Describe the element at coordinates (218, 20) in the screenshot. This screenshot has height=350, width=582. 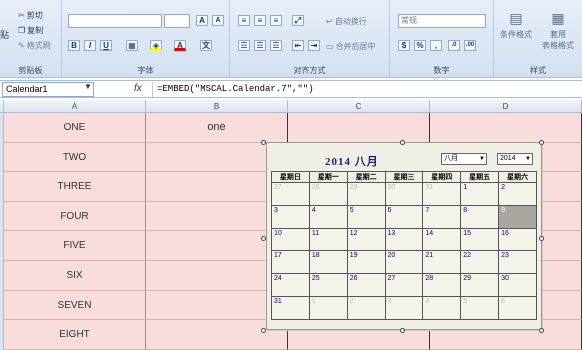
I see `shrink-font-button: A` at that location.